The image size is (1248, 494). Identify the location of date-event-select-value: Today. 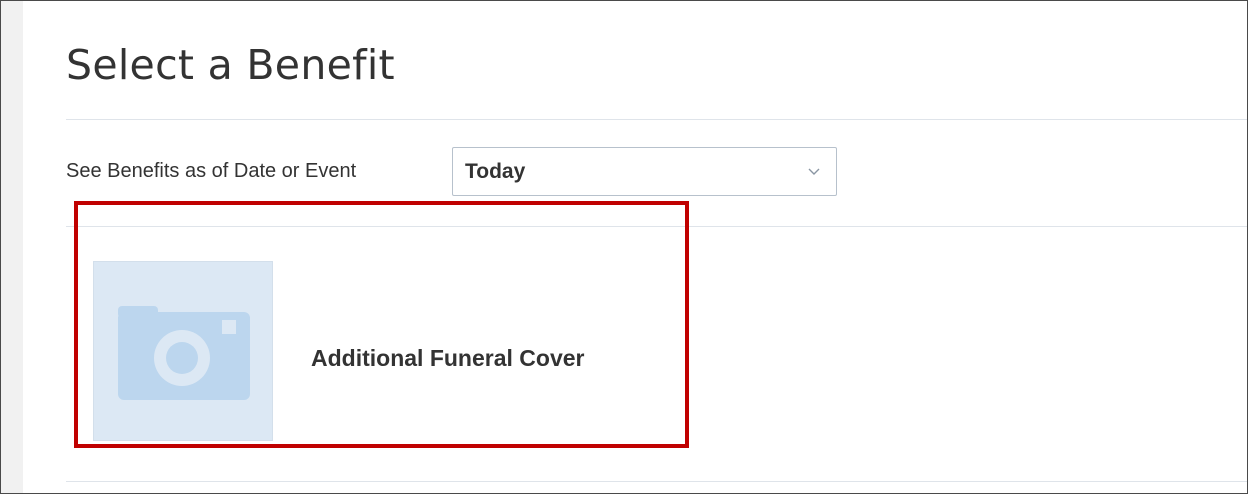
(495, 171).